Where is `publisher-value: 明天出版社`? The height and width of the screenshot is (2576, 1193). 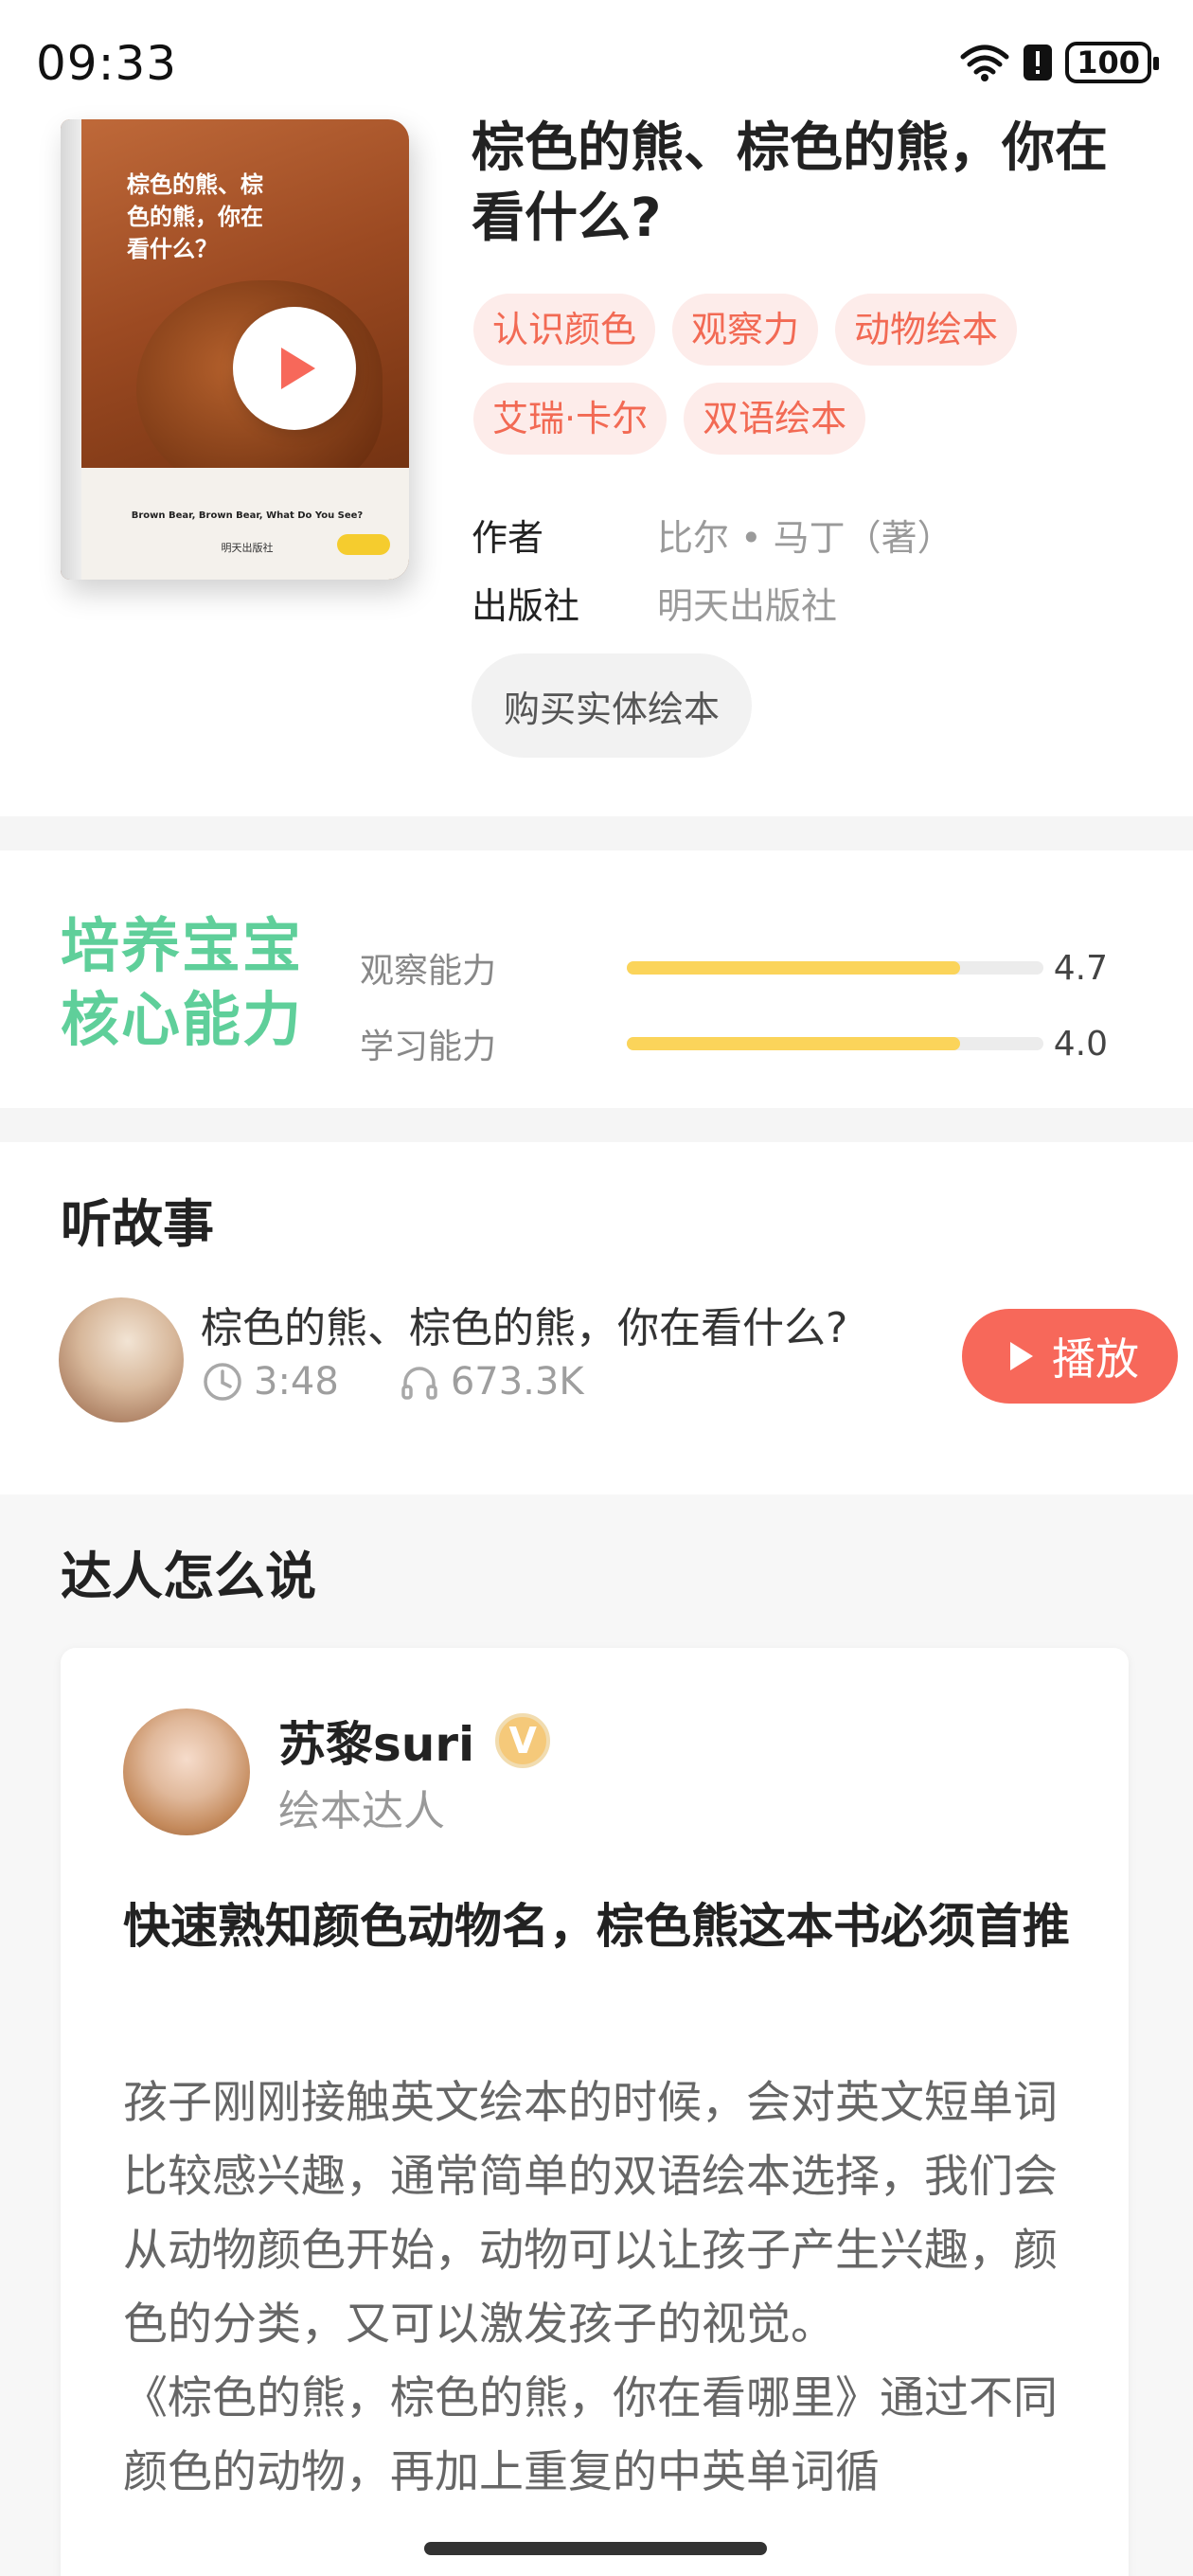
publisher-value: 明天出版社 is located at coordinates (747, 605).